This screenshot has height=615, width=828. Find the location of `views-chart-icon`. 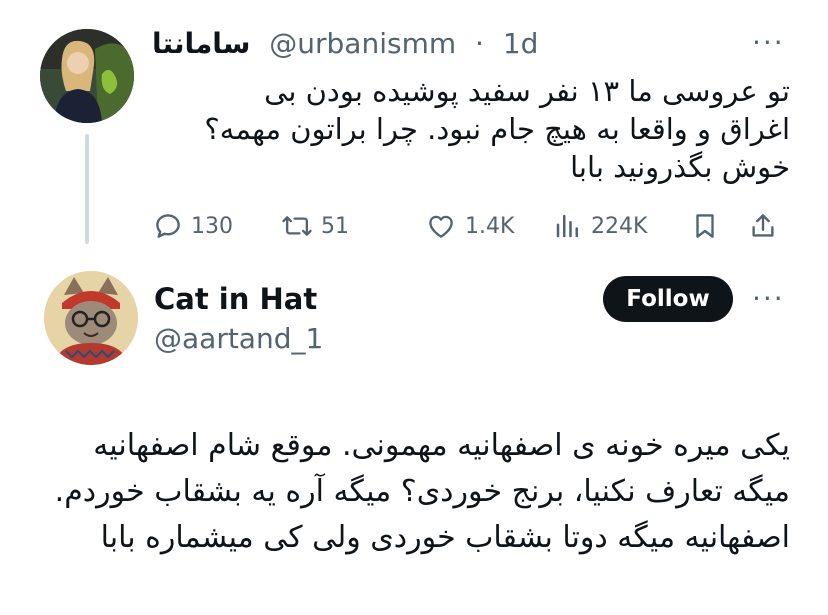

views-chart-icon is located at coordinates (567, 226).